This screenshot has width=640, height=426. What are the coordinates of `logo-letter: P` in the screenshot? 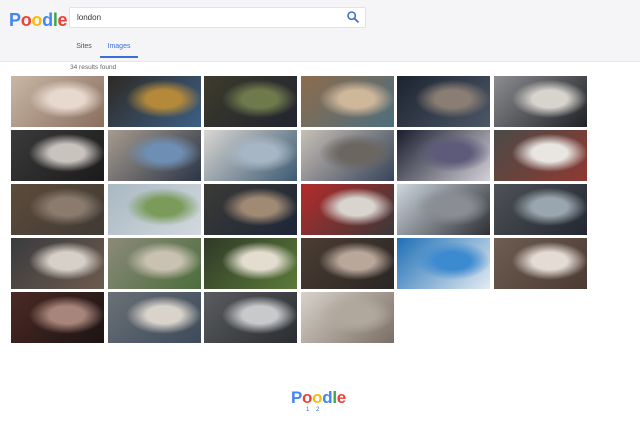 It's located at (15, 20).